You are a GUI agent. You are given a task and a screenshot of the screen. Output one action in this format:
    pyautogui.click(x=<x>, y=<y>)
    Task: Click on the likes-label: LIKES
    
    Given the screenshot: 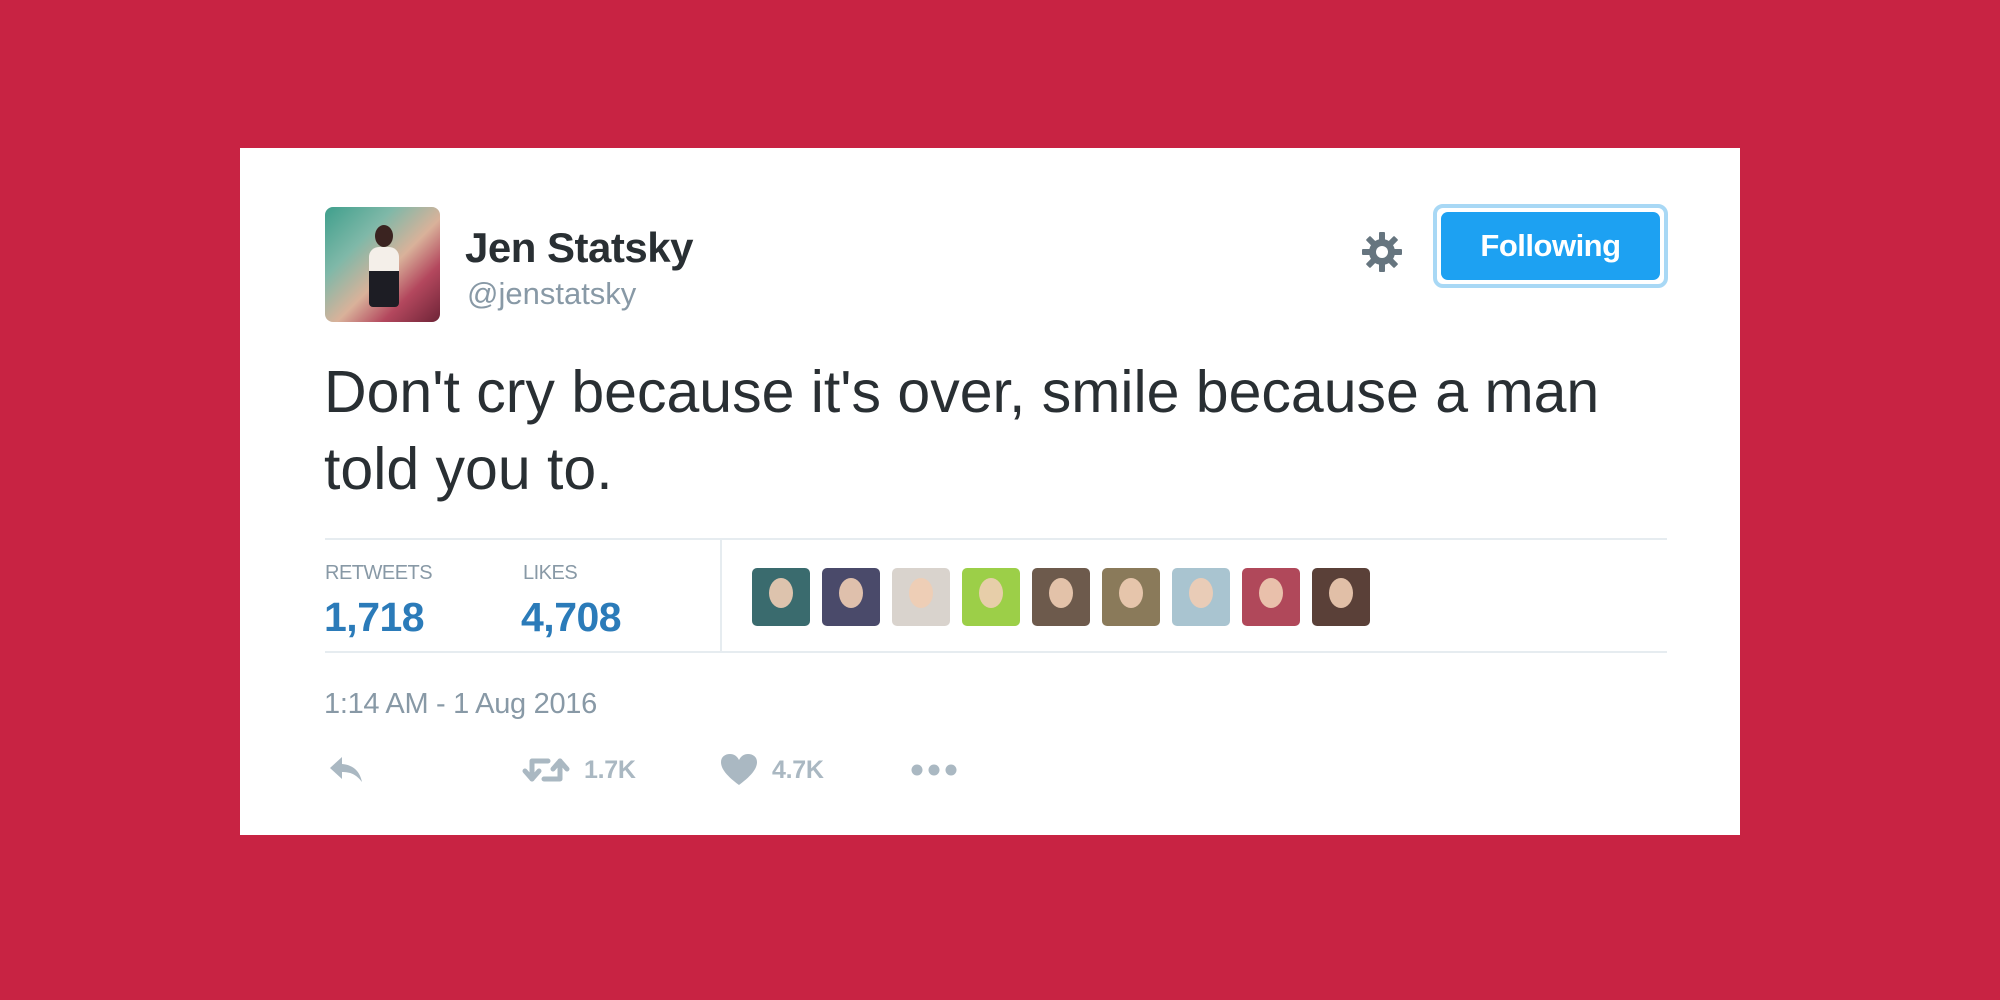 What is the action you would take?
    pyautogui.click(x=550, y=573)
    